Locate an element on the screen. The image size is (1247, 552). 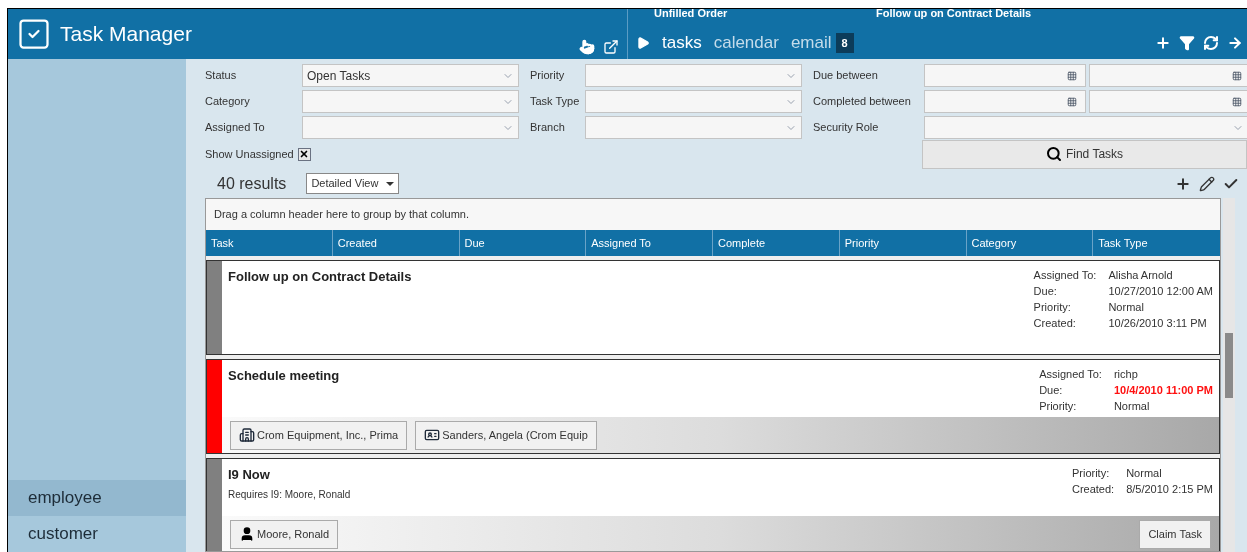
dropdown-field: Open Tasks is located at coordinates (410, 75).